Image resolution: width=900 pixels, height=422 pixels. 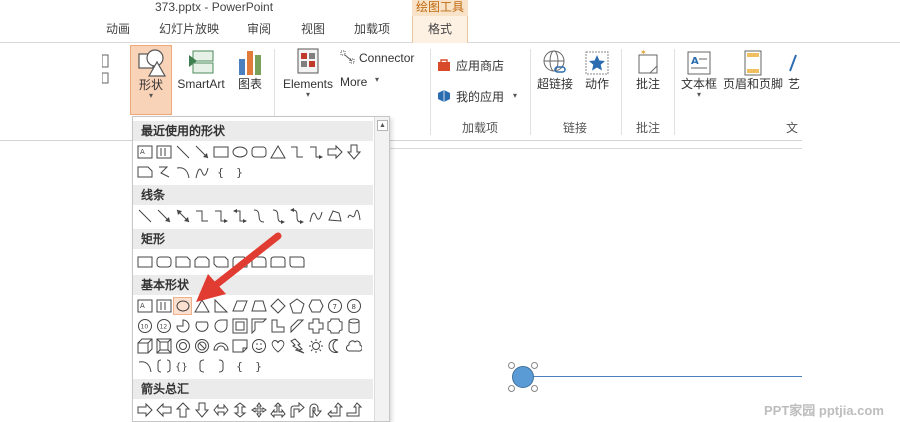 What do you see at coordinates (239, 152) in the screenshot?
I see `oval-shape` at bounding box center [239, 152].